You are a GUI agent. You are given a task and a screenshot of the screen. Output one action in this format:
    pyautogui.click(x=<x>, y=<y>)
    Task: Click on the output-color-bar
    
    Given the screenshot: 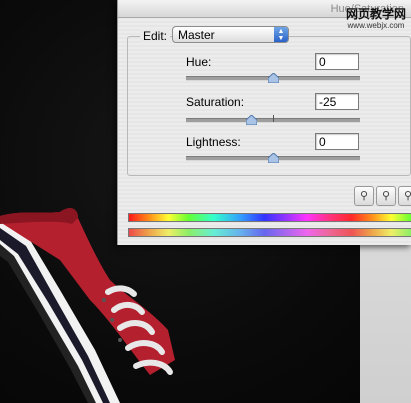 What is the action you would take?
    pyautogui.click(x=269, y=232)
    